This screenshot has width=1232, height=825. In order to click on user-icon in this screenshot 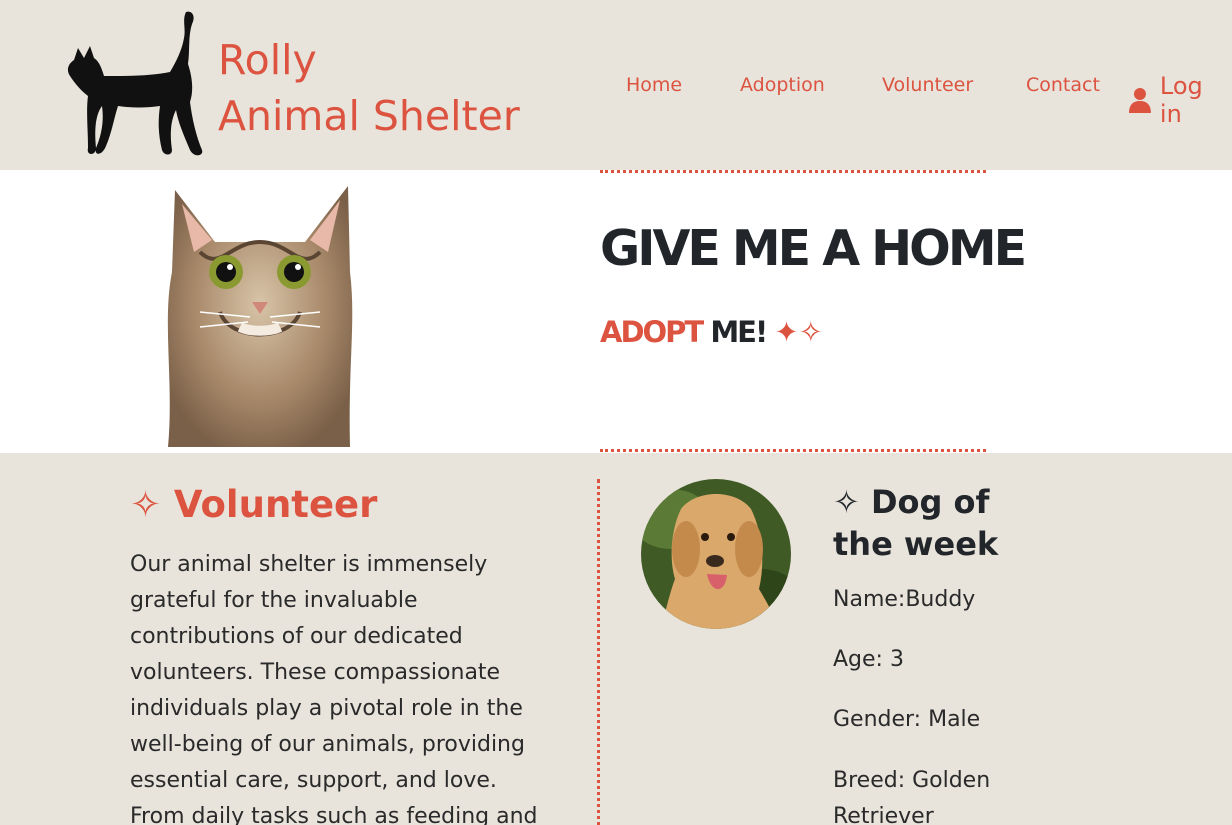, I will do `click(1139, 100)`.